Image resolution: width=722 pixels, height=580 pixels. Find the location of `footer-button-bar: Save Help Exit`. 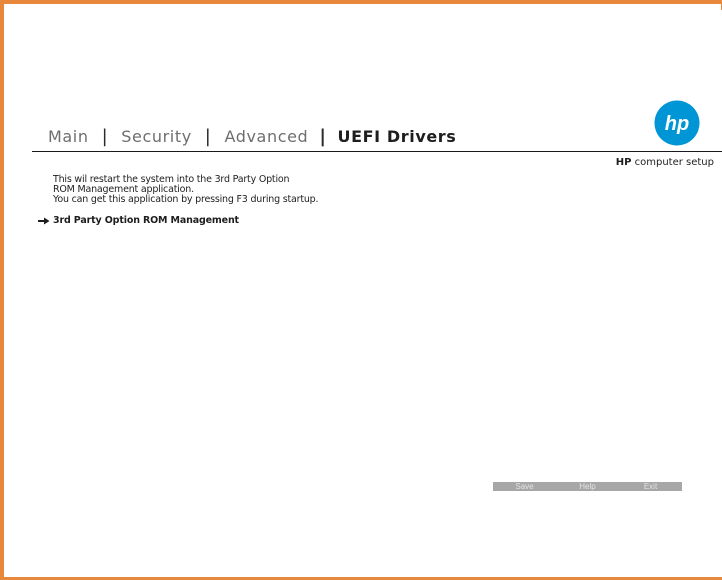

footer-button-bar: Save Help Exit is located at coordinates (587, 486).